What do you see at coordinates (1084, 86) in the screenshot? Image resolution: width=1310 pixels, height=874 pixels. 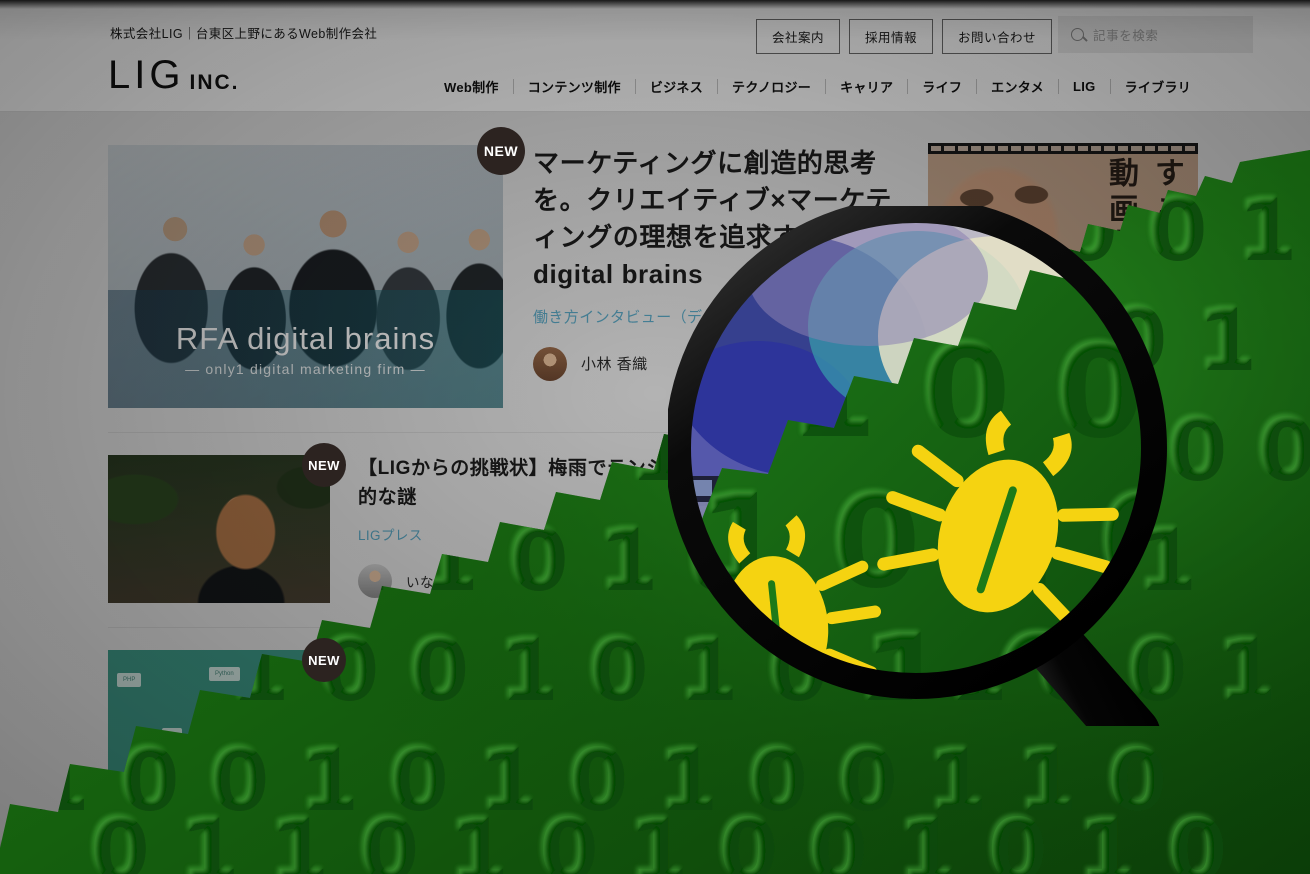 I see `nav-item-lig: LIG` at bounding box center [1084, 86].